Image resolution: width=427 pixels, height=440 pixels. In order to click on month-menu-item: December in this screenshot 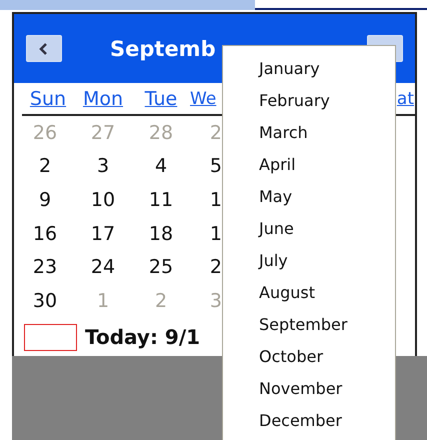, I will do `click(309, 420)`.